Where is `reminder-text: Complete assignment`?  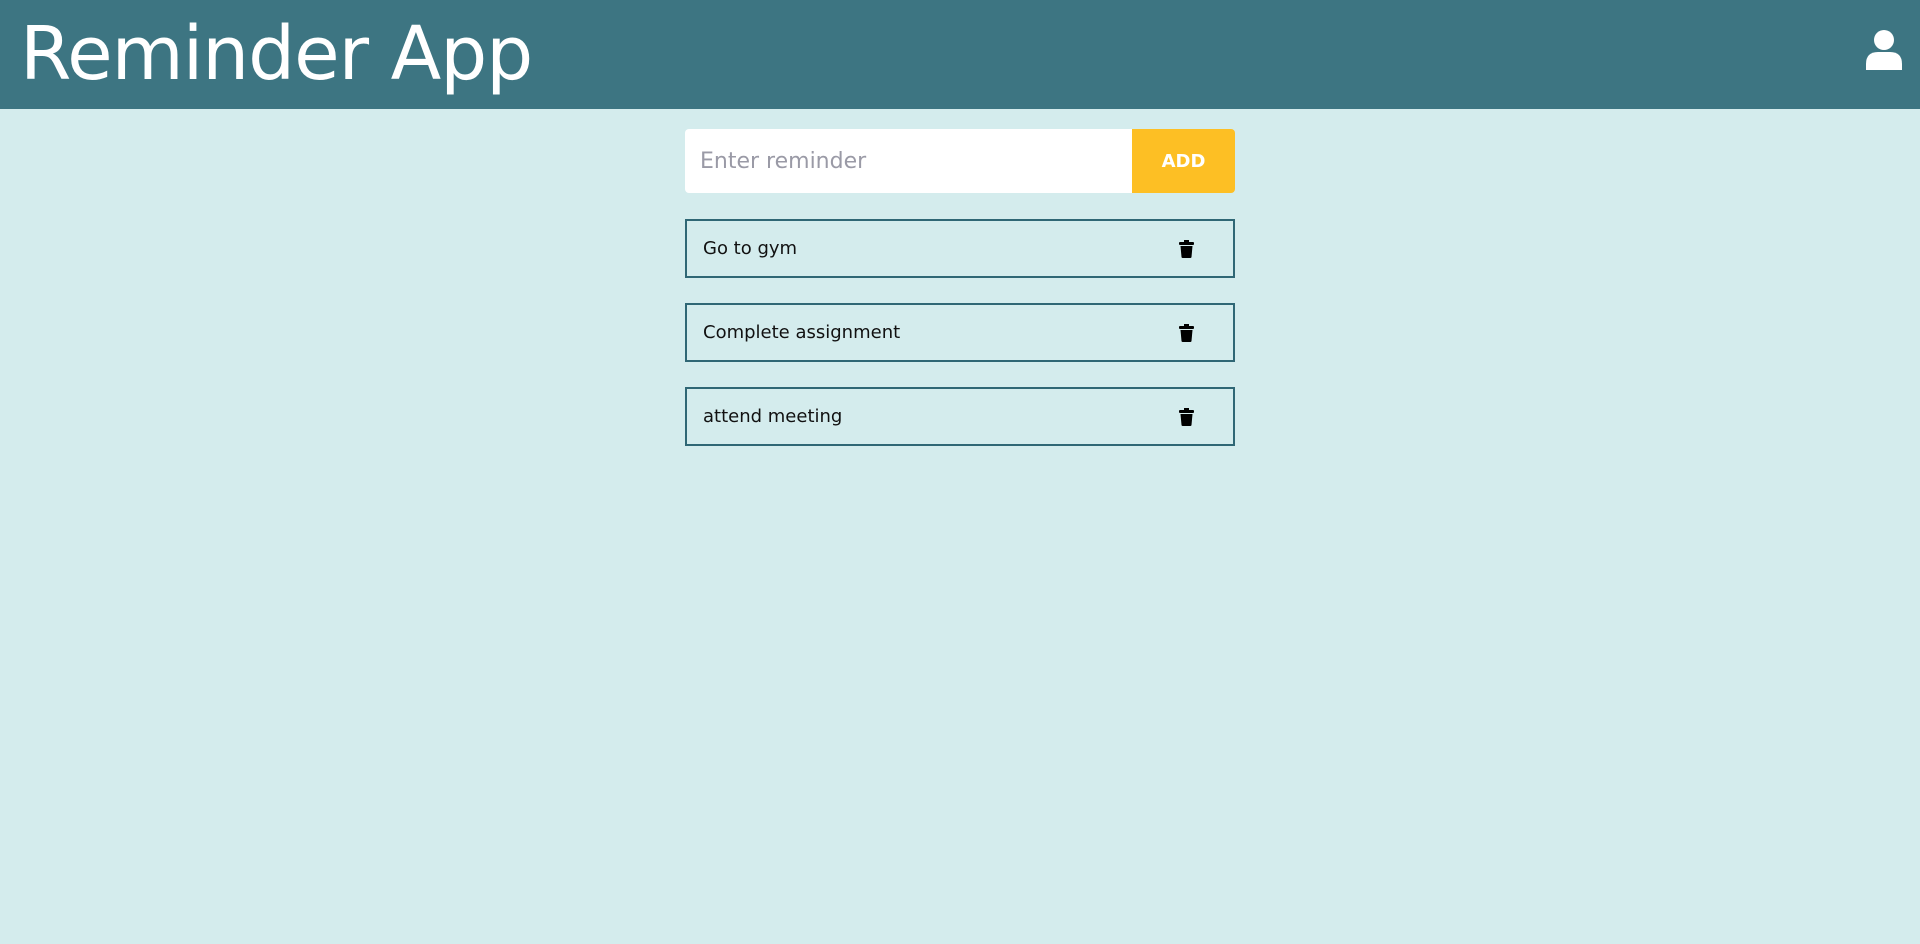
reminder-text: Complete assignment is located at coordinates (802, 332).